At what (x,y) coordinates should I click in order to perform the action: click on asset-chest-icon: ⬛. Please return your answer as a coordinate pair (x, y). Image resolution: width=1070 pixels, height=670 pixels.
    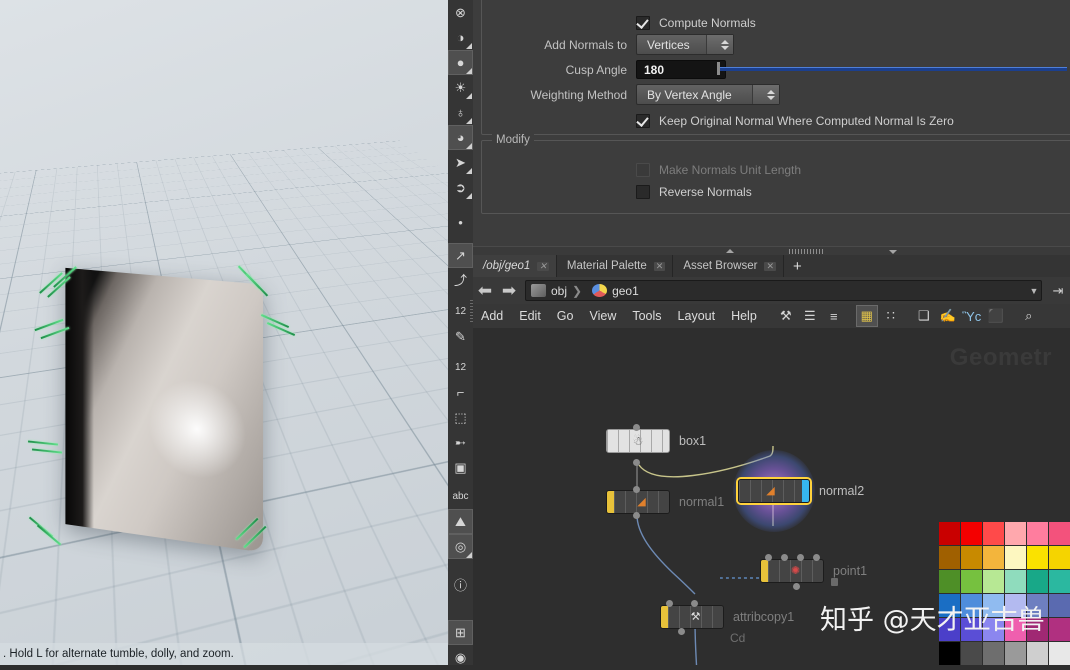
    Looking at the image, I should click on (996, 316).